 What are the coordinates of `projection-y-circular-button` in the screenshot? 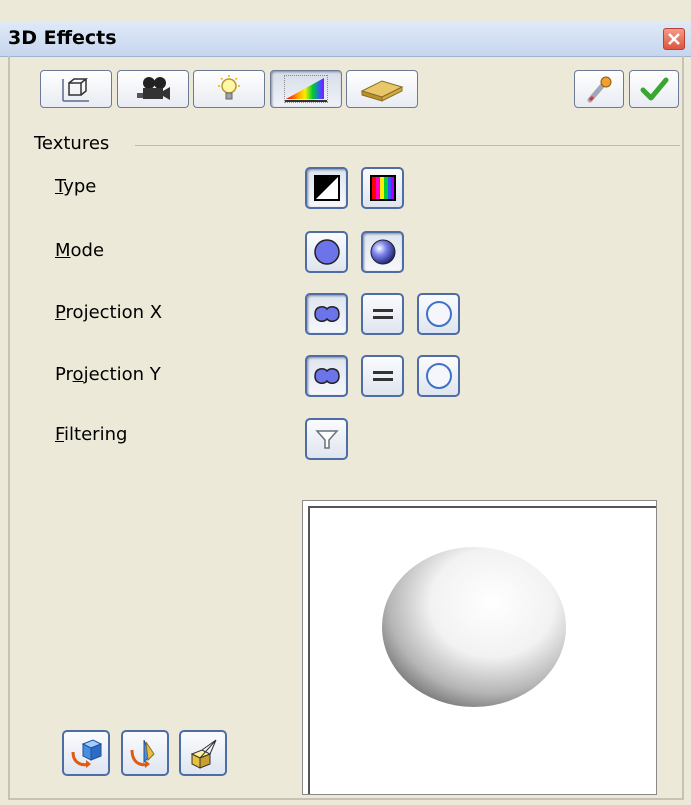 It's located at (438, 376).